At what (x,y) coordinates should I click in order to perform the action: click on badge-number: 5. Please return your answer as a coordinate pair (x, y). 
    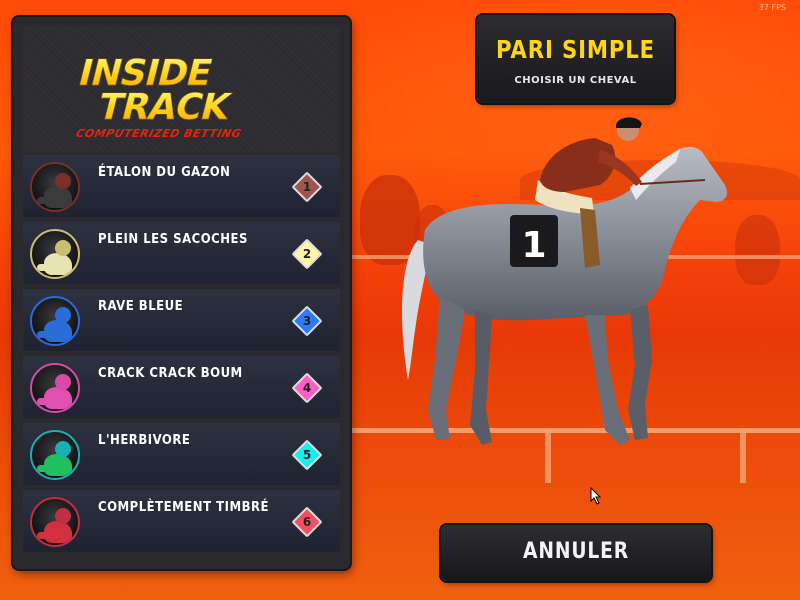
    Looking at the image, I should click on (307, 455).